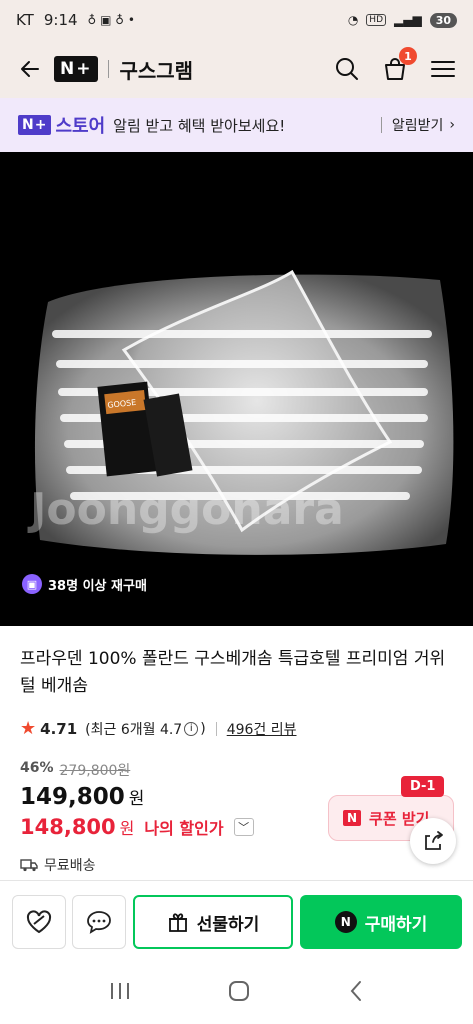 This screenshot has height=1024, width=473. I want to click on system-nav-bar, so click(236, 993).